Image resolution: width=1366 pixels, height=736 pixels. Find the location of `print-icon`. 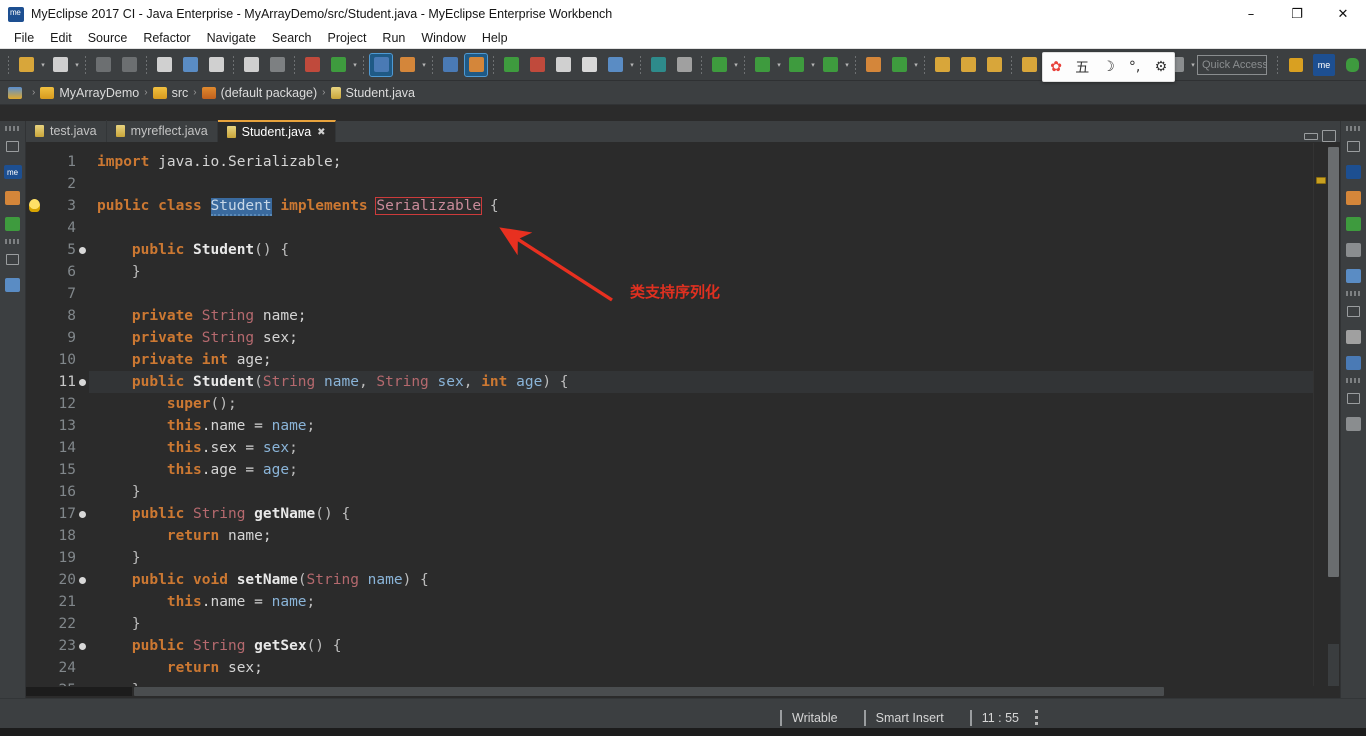

print-icon is located at coordinates (164, 65).